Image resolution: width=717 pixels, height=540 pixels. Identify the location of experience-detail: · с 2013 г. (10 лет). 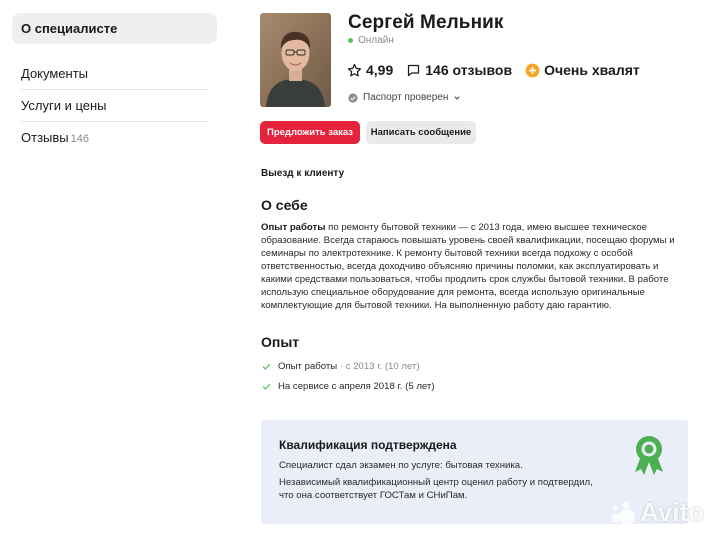
(379, 366).